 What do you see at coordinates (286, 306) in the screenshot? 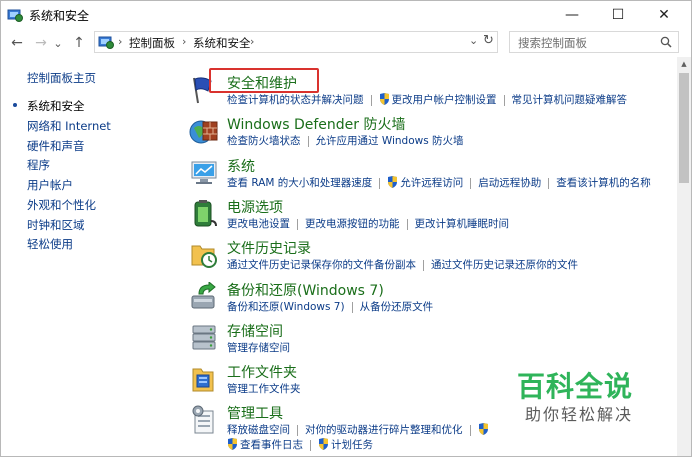
I see `link-backup-restore-win7: 备份和还原(Windows 7)` at bounding box center [286, 306].